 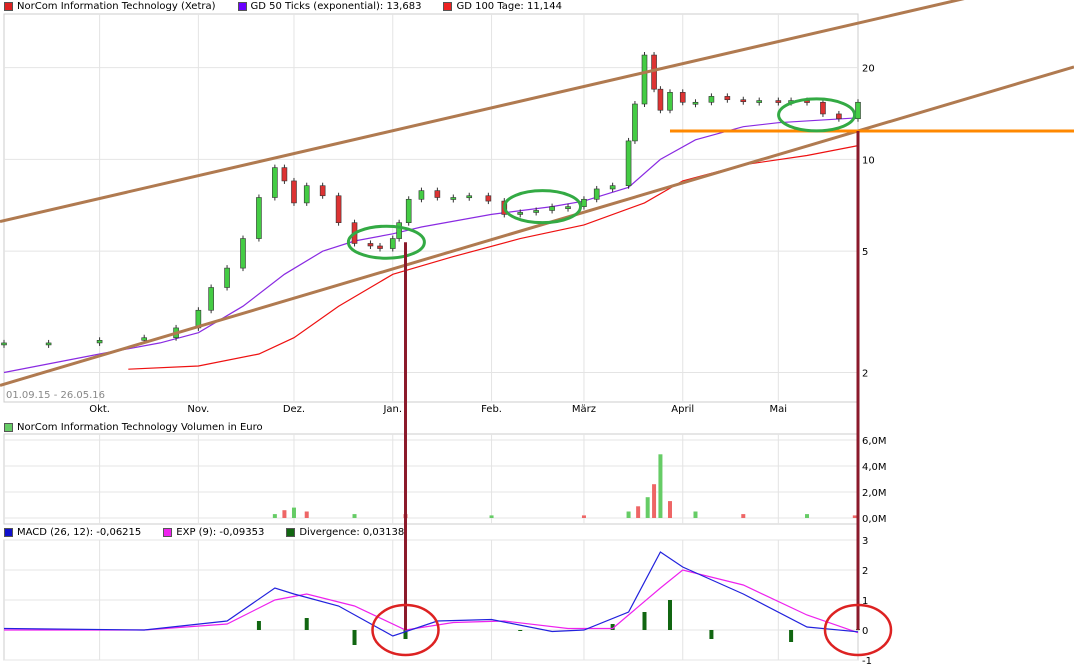 I want to click on macd-line, so click(x=431, y=594).